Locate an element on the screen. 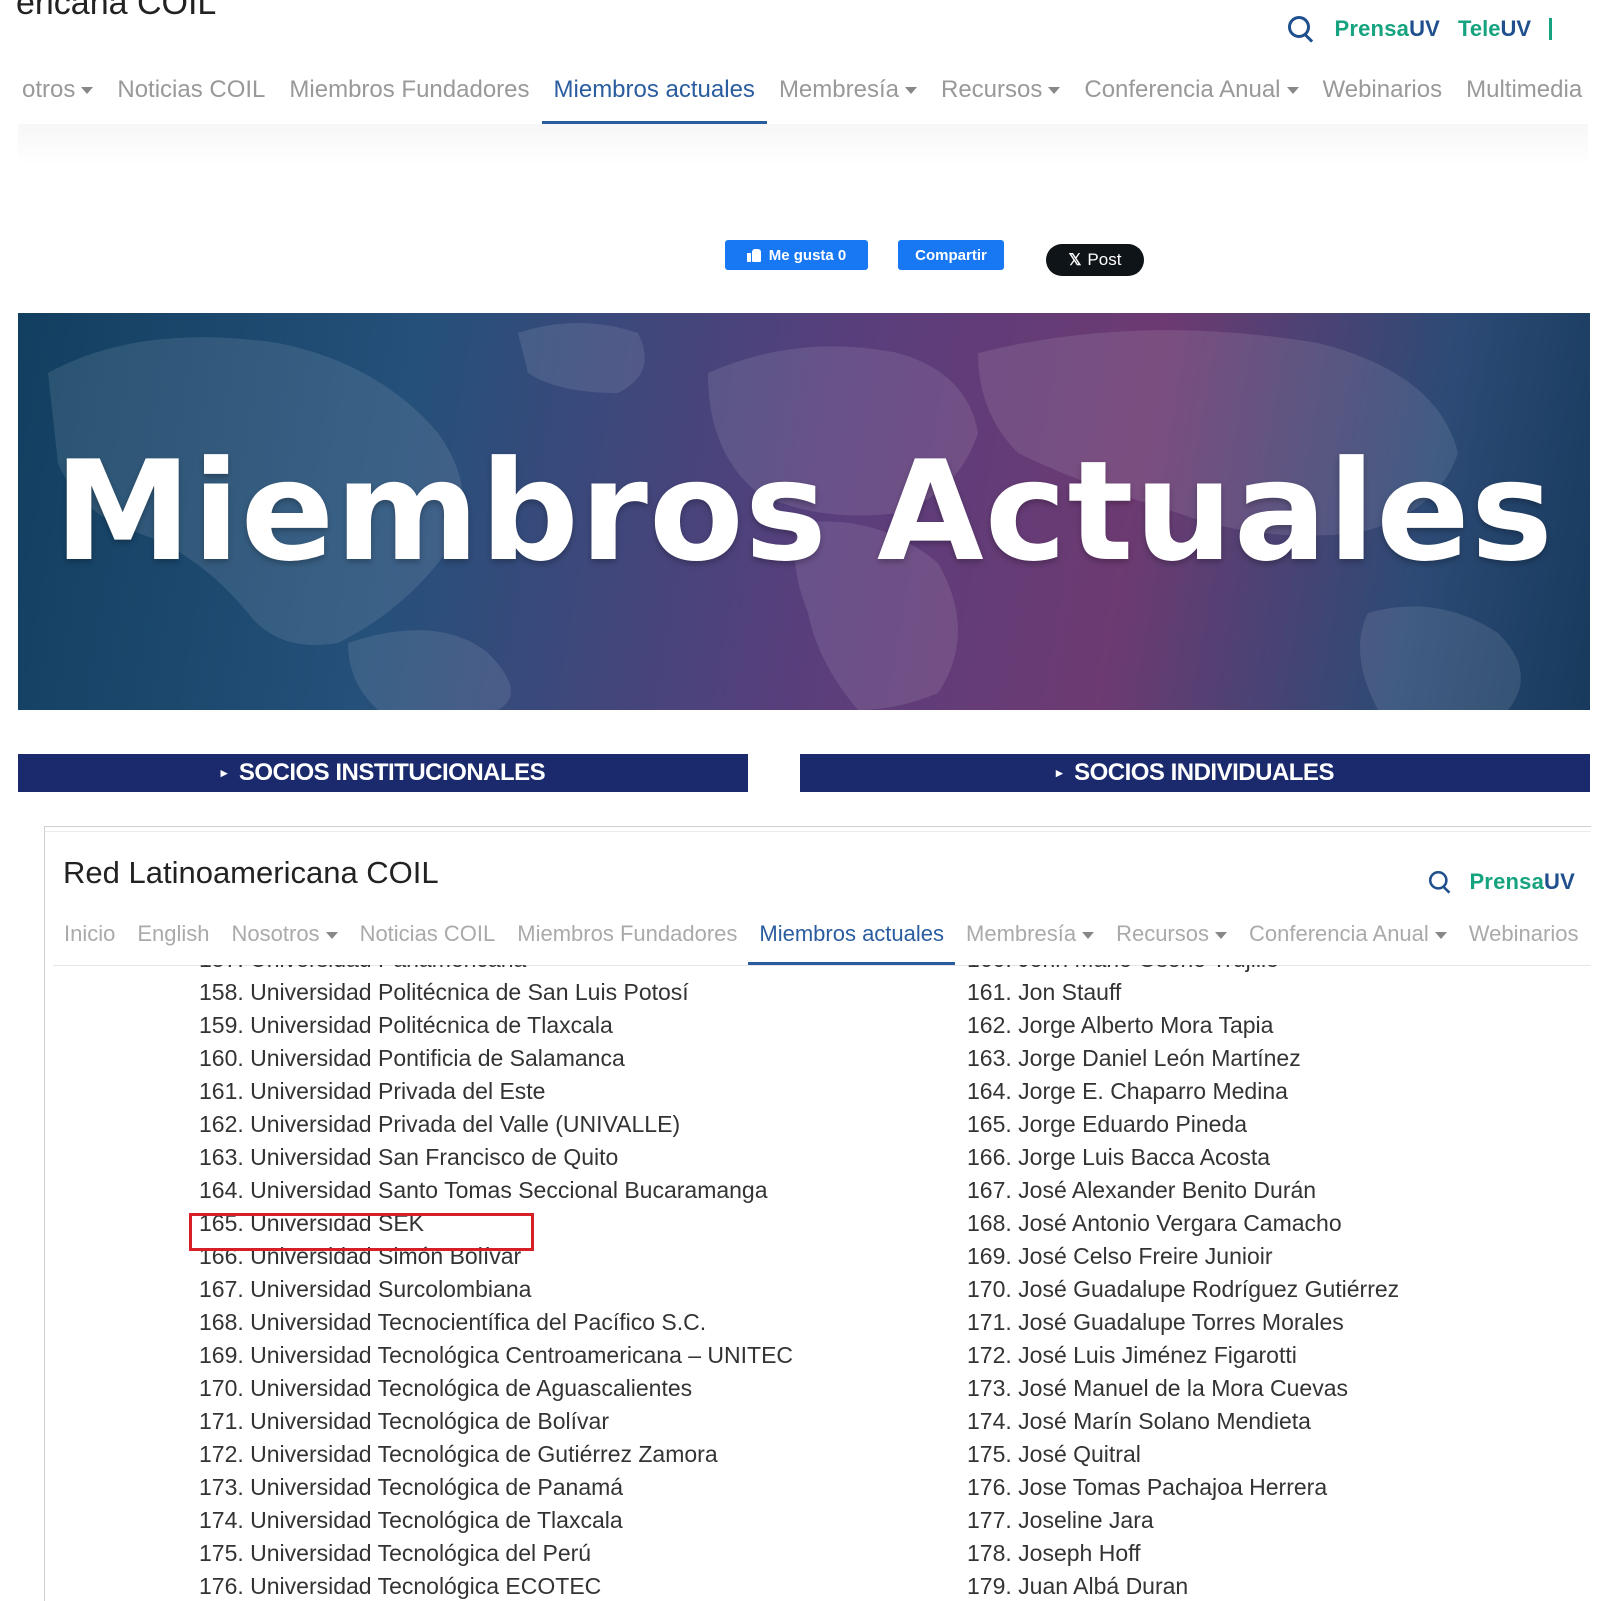 This screenshot has width=1600, height=1601. x-logo-icon: 𝕏 is located at coordinates (1075, 260).